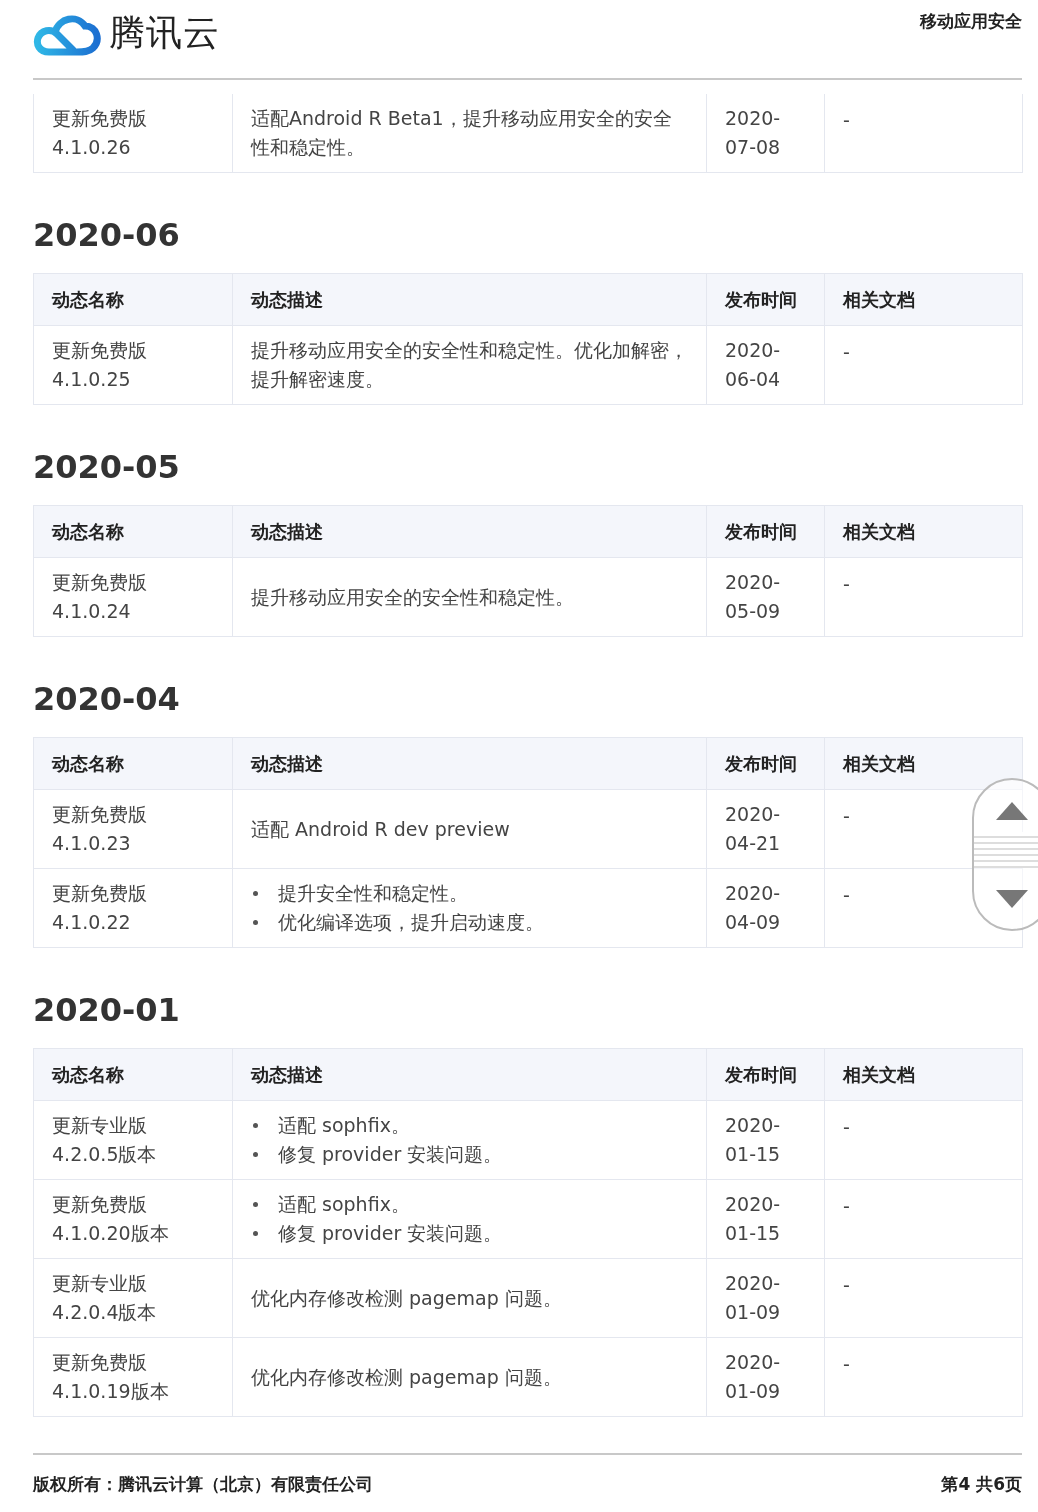  Describe the element at coordinates (981, 1484) in the screenshot. I see `page-number: 第4 共6页` at that location.